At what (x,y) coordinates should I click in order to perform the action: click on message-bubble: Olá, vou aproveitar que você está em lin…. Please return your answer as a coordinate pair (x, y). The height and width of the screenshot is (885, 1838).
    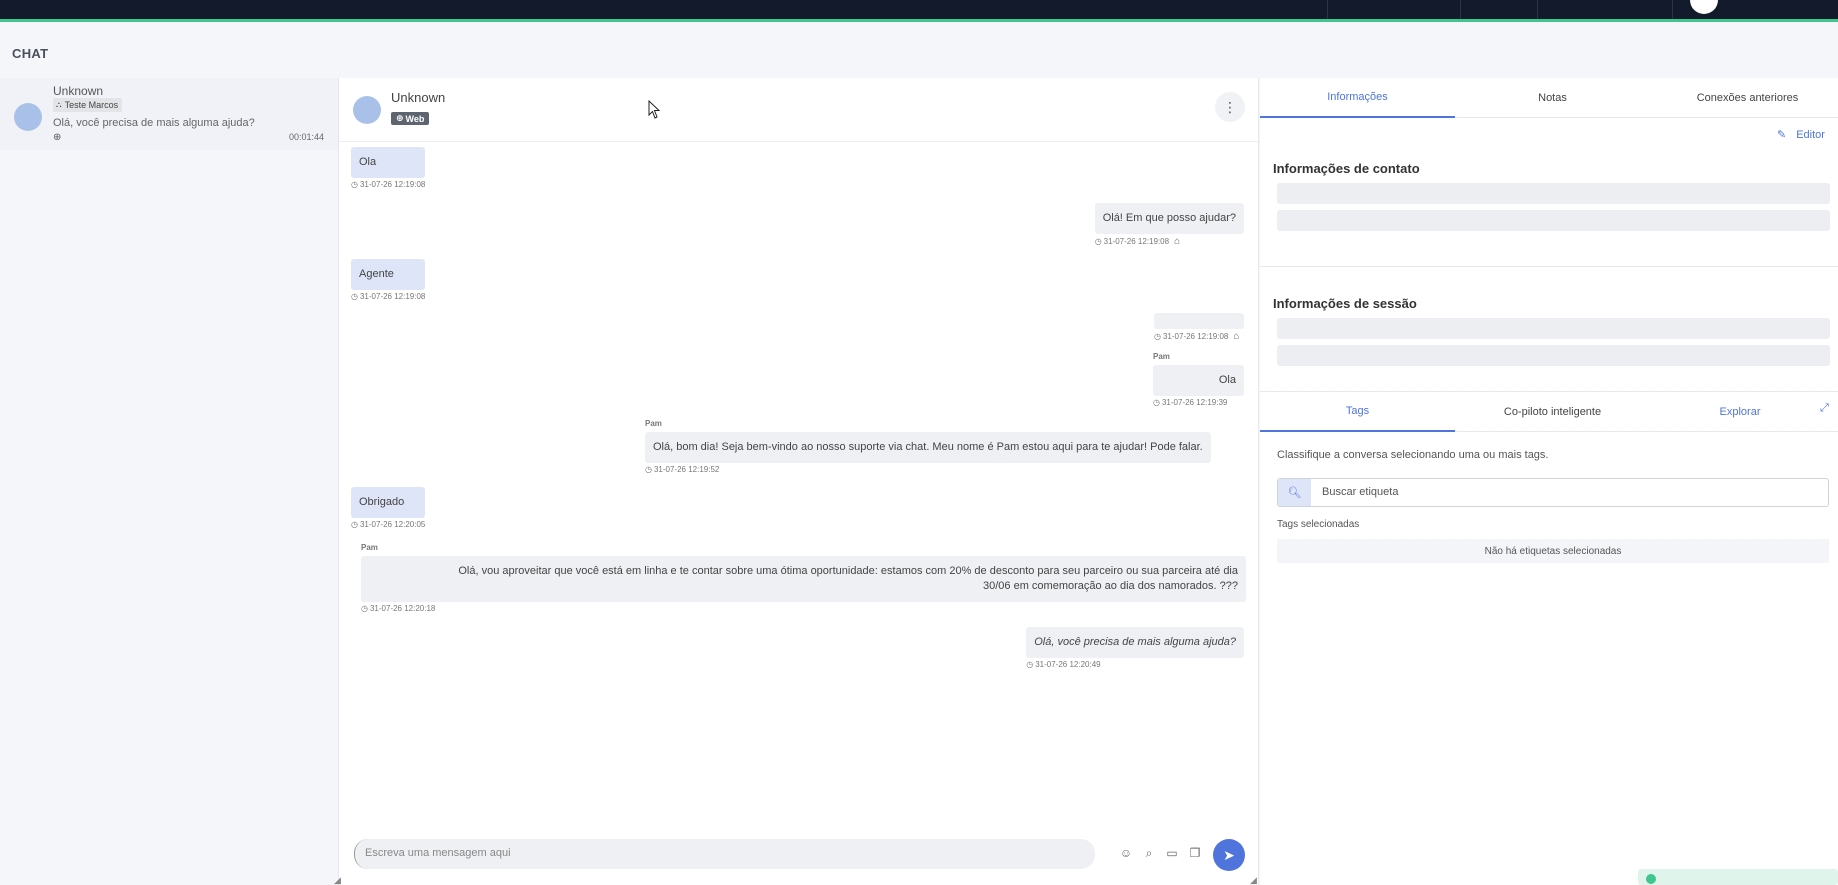
    Looking at the image, I should click on (803, 579).